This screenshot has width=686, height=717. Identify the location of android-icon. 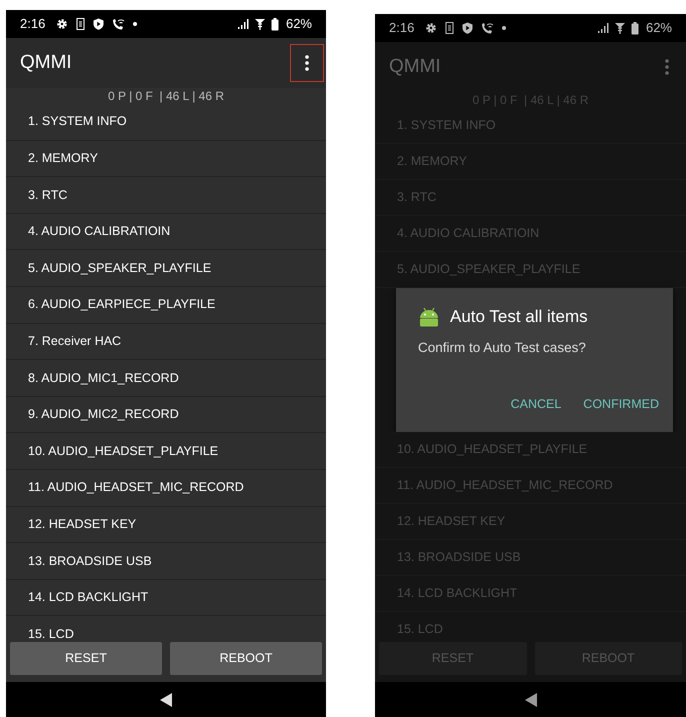
(429, 317).